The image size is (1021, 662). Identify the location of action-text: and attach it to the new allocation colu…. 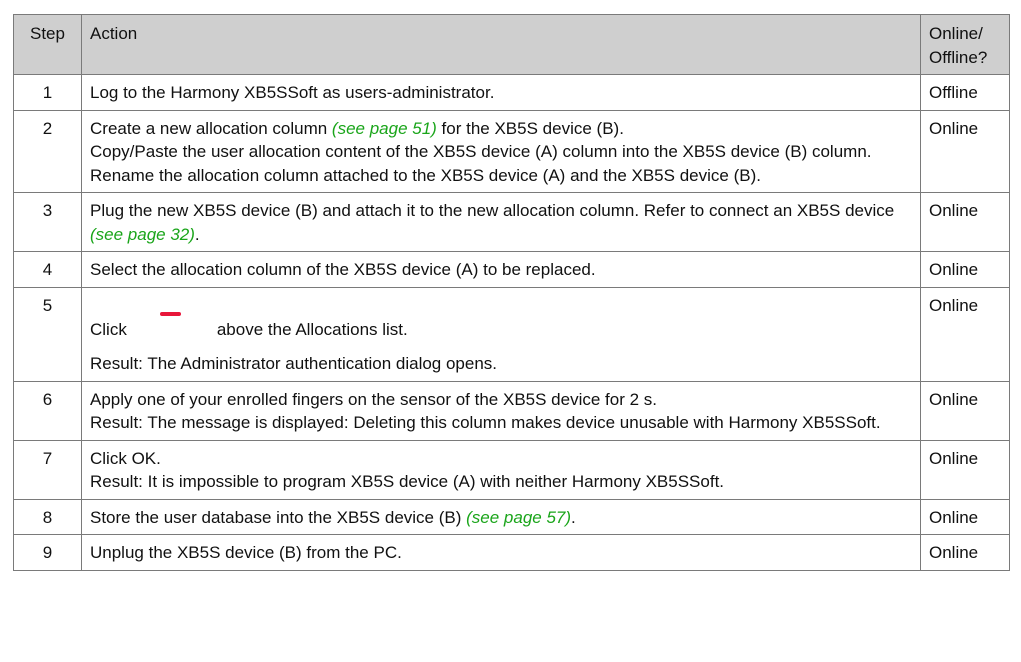
(606, 210).